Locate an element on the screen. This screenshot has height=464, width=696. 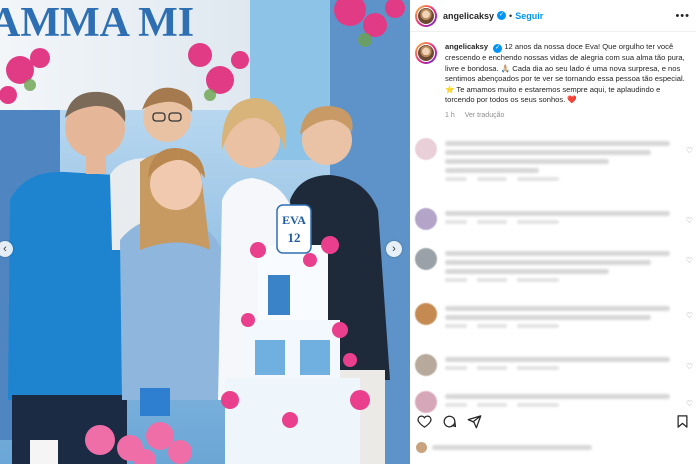
heart-icon is located at coordinates (424, 421).